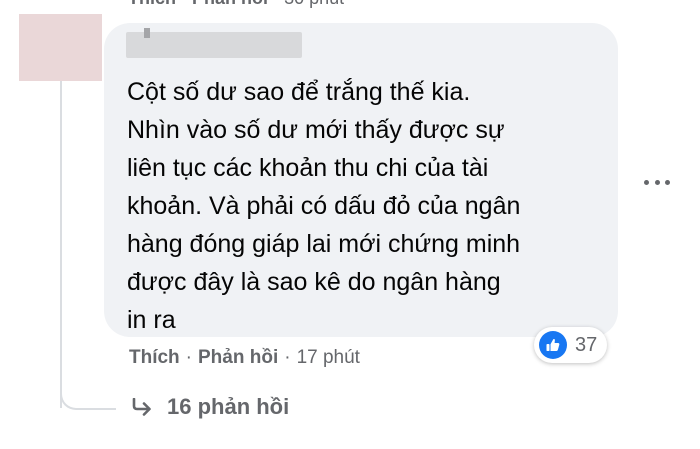 Image resolution: width=700 pixels, height=449 pixels. I want to click on previous-timestamp: 30 phút, so click(314, 4).